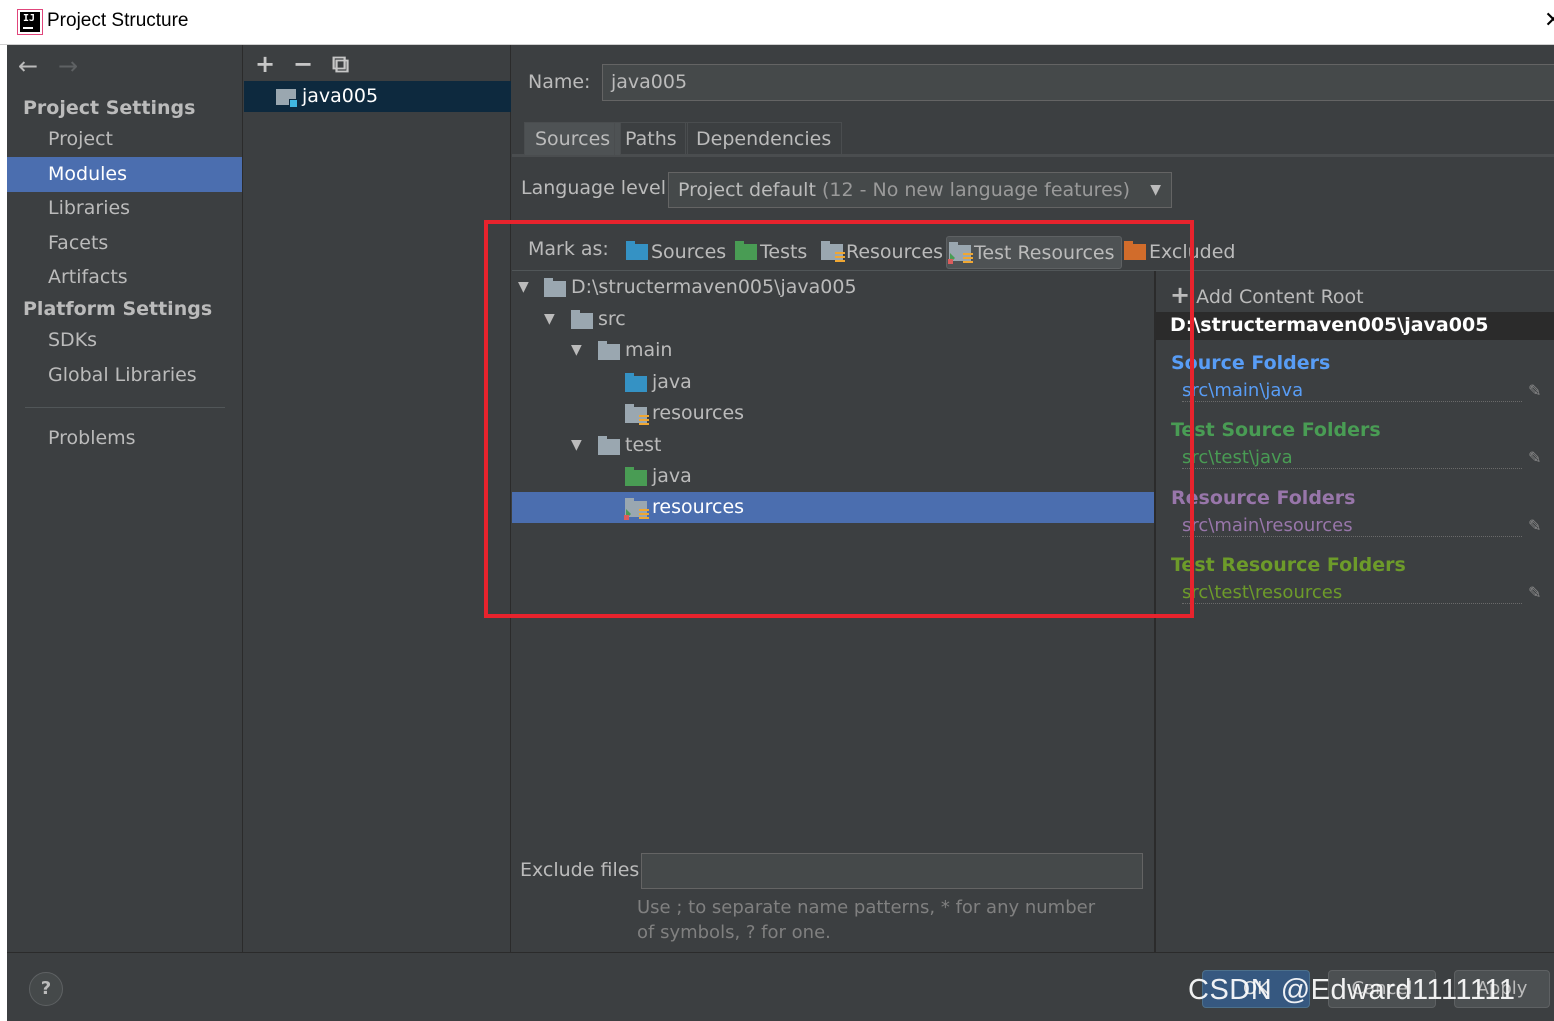 Image resolution: width=1554 pixels, height=1021 pixels. Describe the element at coordinates (976, 190) in the screenshot. I see `language-level-detail: (12 - No new language features)` at that location.